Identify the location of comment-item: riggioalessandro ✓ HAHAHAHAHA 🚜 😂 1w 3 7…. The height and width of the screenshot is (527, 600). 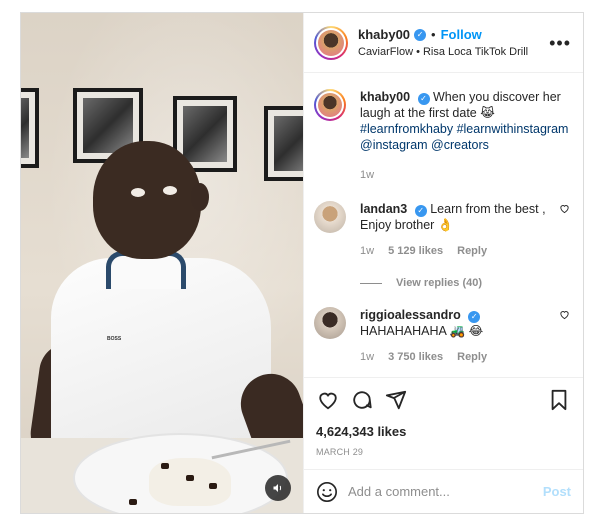
(442, 336).